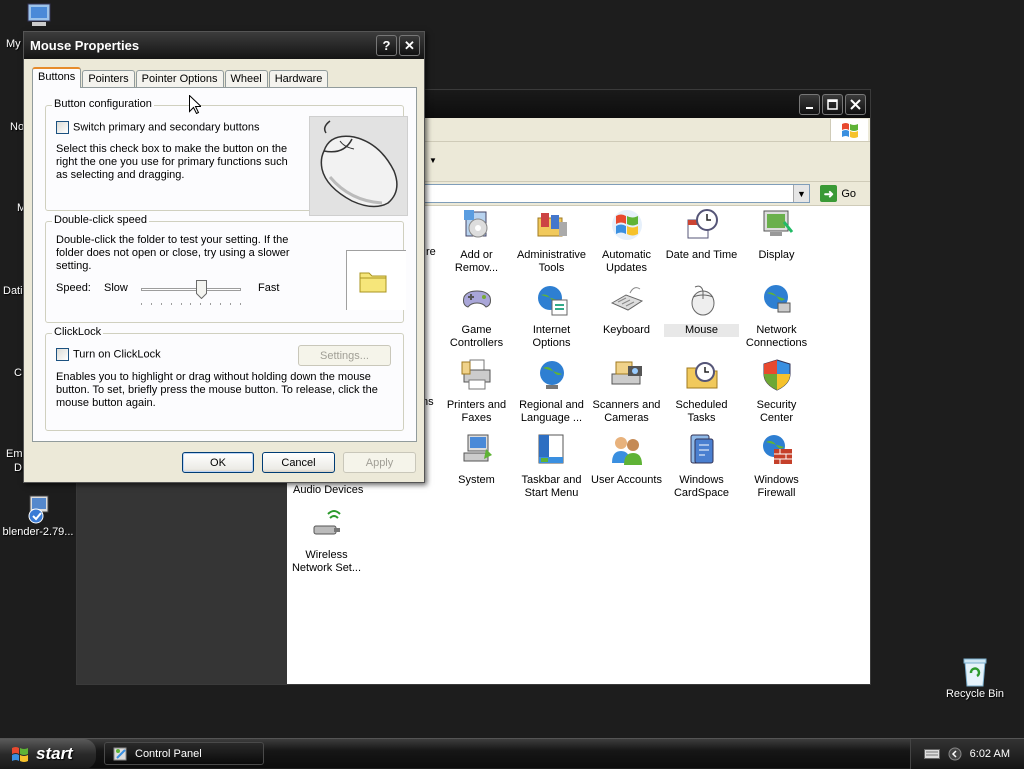 The width and height of the screenshot is (1024, 769). Describe the element at coordinates (701, 449) in the screenshot. I see `cardspace-icon` at that location.